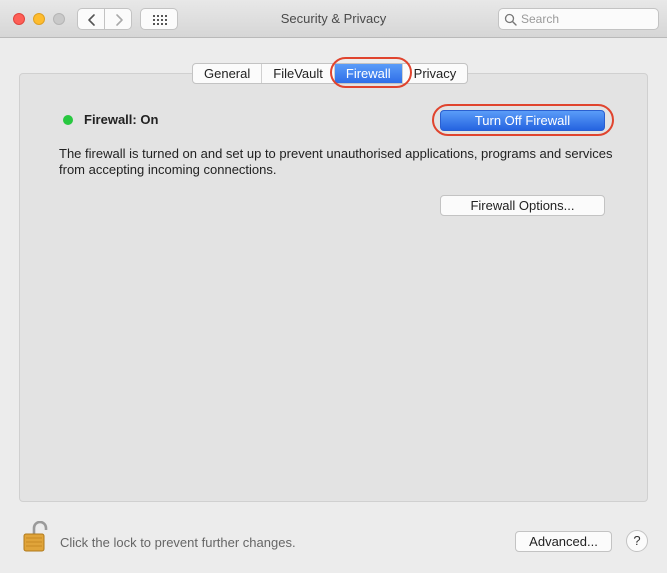 The height and width of the screenshot is (573, 667). Describe the element at coordinates (121, 119) in the screenshot. I see `firewall-status-label: Firewall: On` at that location.